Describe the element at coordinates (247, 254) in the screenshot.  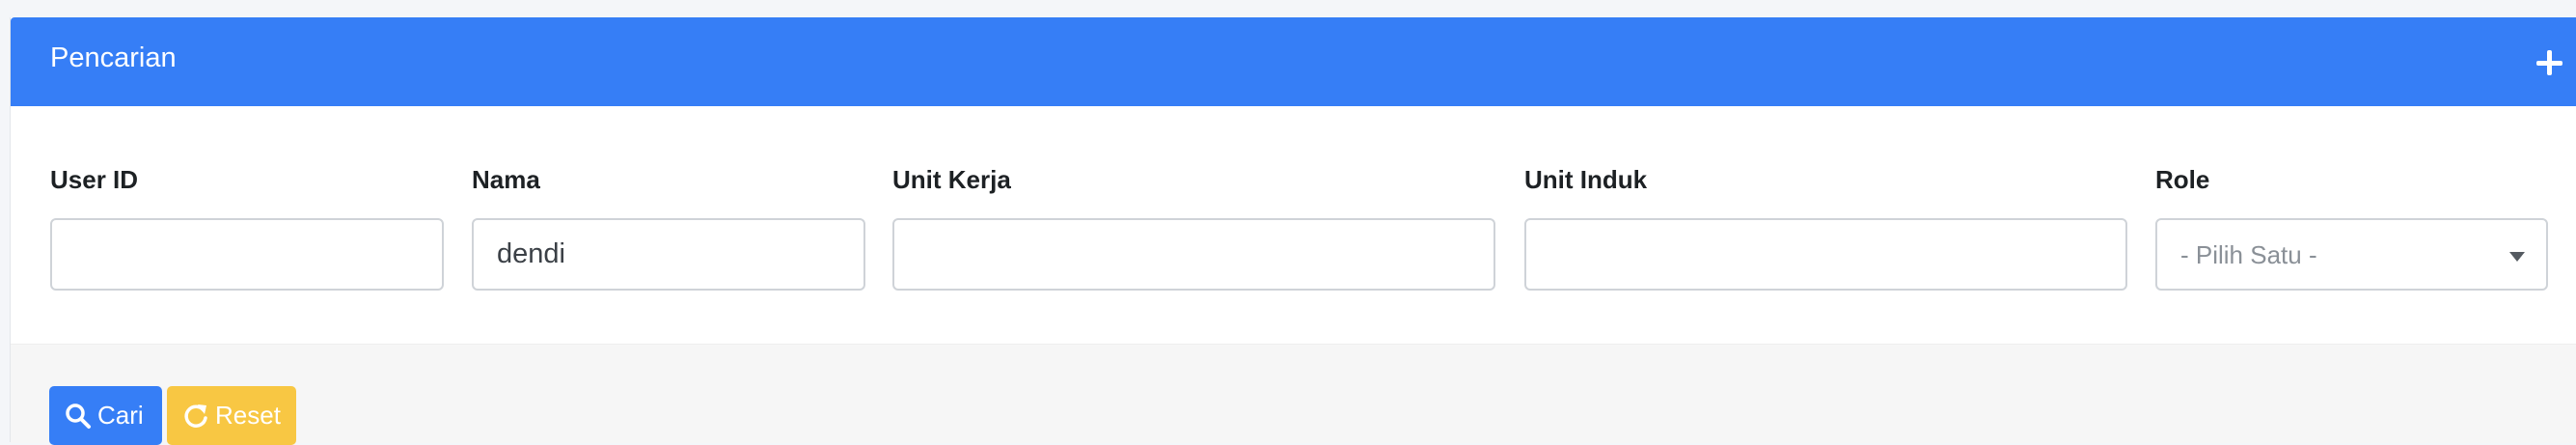
I see `user-id-input` at that location.